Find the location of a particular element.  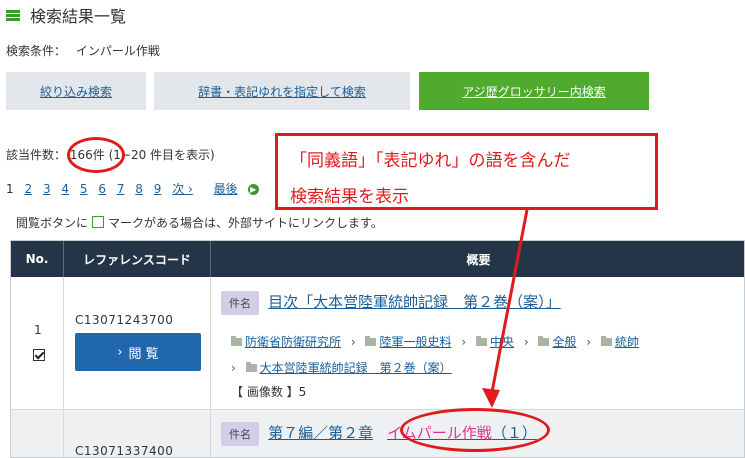

annotation-arrow is located at coordinates (505, 308).